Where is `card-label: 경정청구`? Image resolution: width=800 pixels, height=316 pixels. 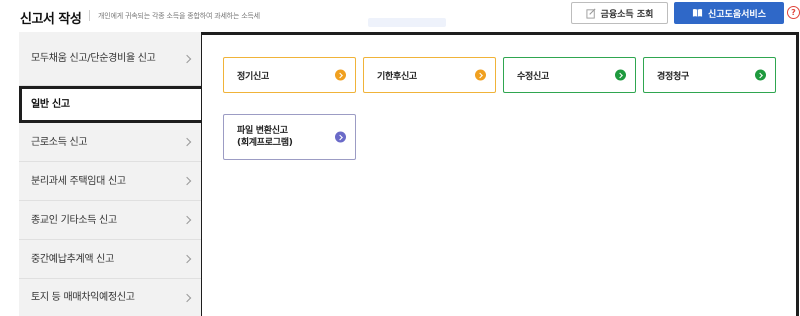
card-label: 경정청구 is located at coordinates (673, 76).